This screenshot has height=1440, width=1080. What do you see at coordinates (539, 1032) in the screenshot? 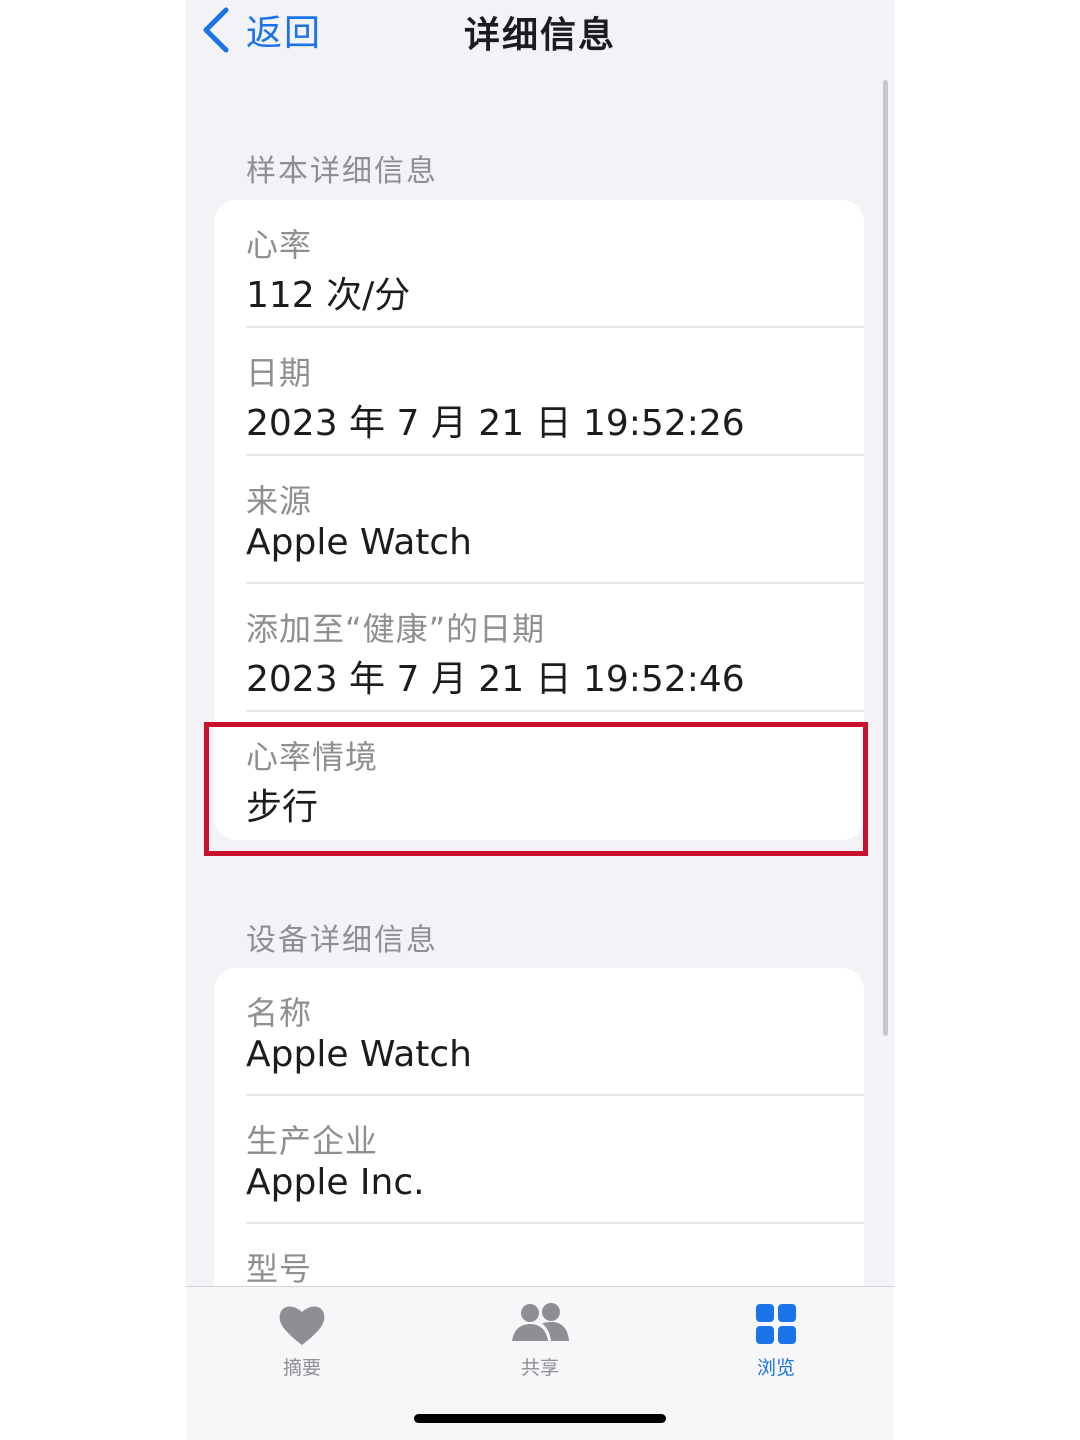
I see `detail-row-name: 名称 Apple Watch` at bounding box center [539, 1032].